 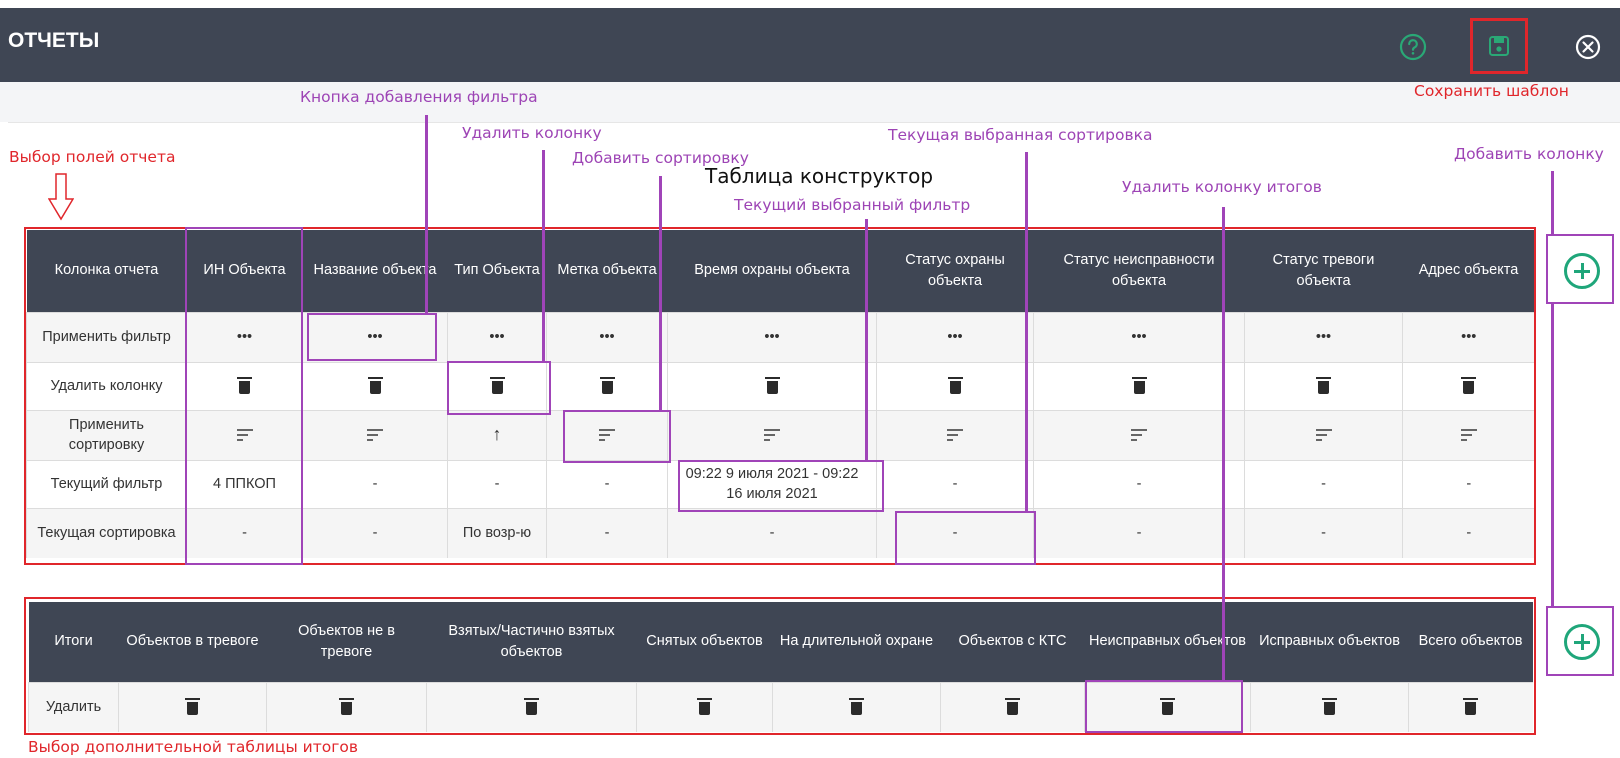 I want to click on top-strip, so click(x=810, y=102).